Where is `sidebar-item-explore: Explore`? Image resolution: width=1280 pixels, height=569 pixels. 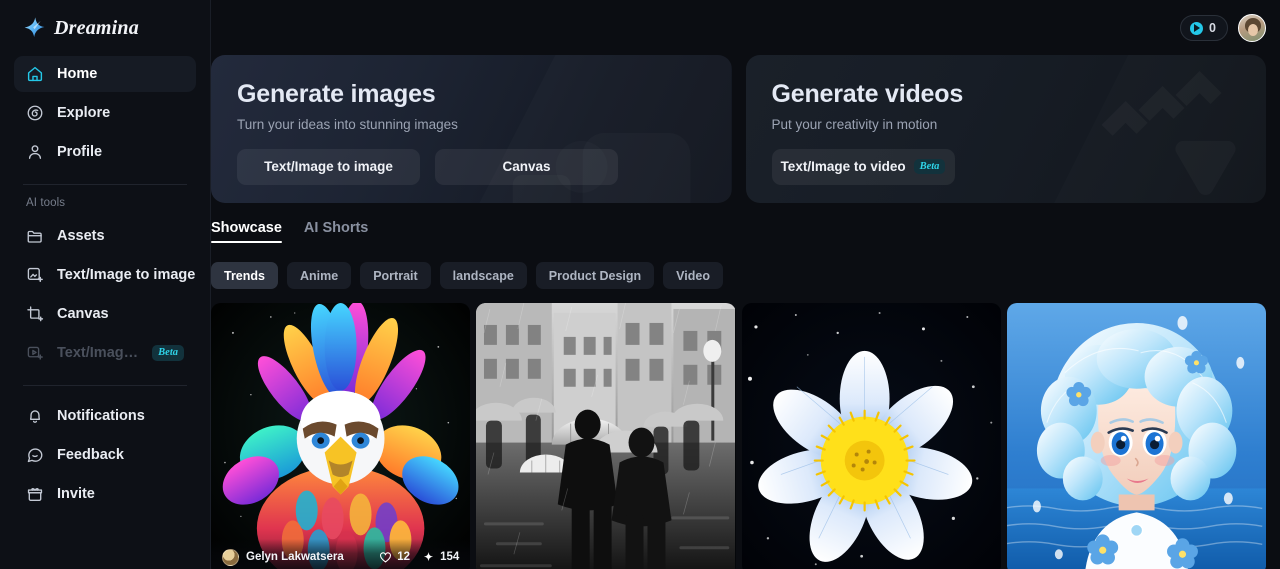 sidebar-item-explore: Explore is located at coordinates (105, 113).